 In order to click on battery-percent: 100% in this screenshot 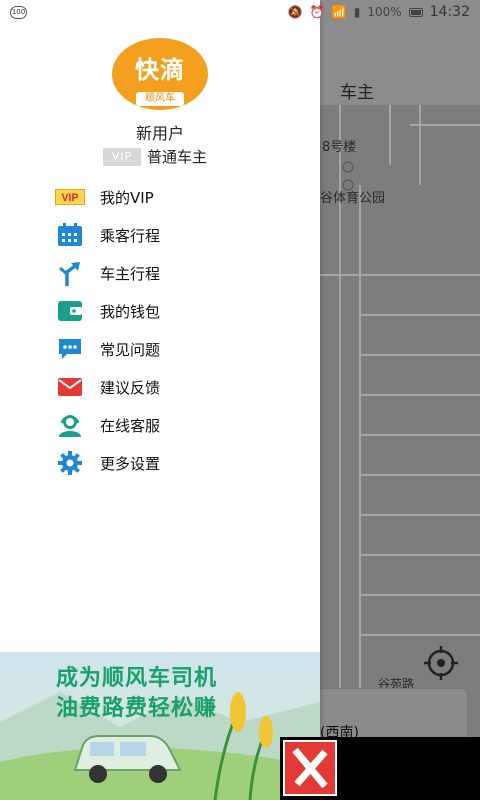, I will do `click(384, 12)`.